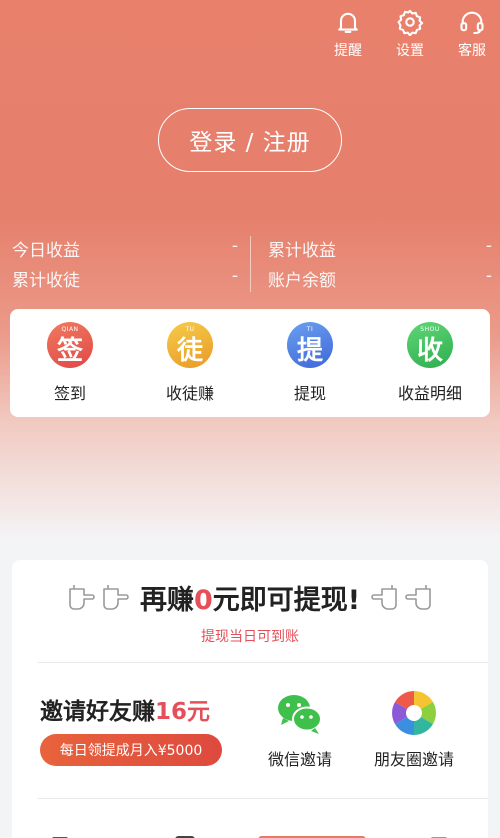 This screenshot has height=838, width=500. What do you see at coordinates (250, 140) in the screenshot?
I see `login-register-button: 登录 / 注册` at bounding box center [250, 140].